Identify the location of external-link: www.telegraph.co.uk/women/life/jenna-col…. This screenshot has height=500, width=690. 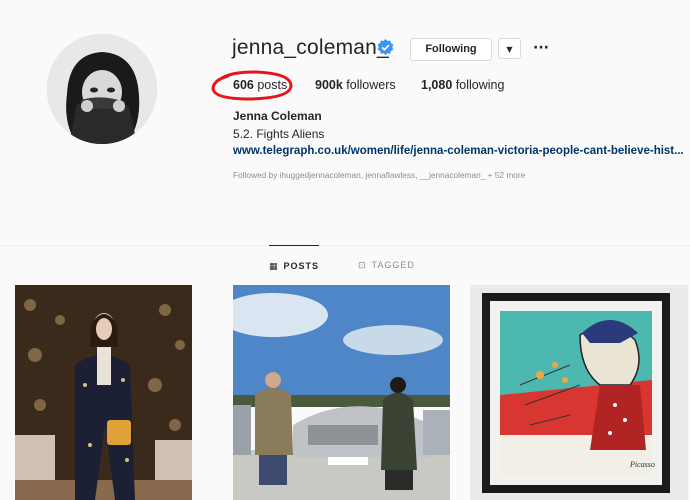
(458, 151).